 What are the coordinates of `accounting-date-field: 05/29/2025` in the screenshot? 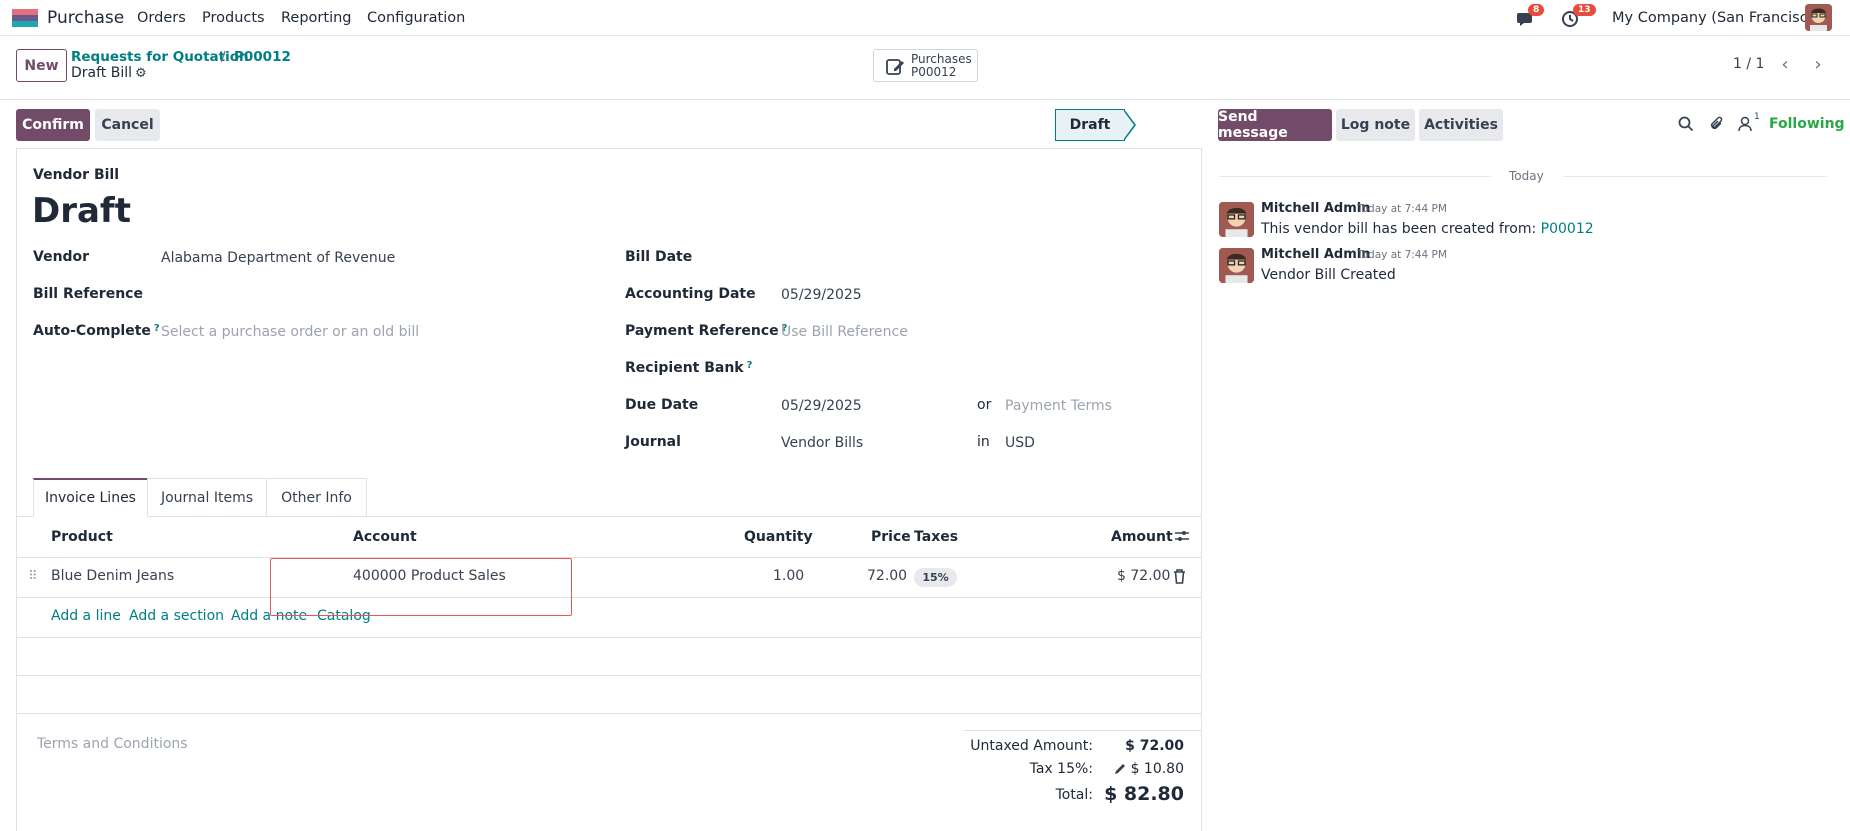 It's located at (821, 295).